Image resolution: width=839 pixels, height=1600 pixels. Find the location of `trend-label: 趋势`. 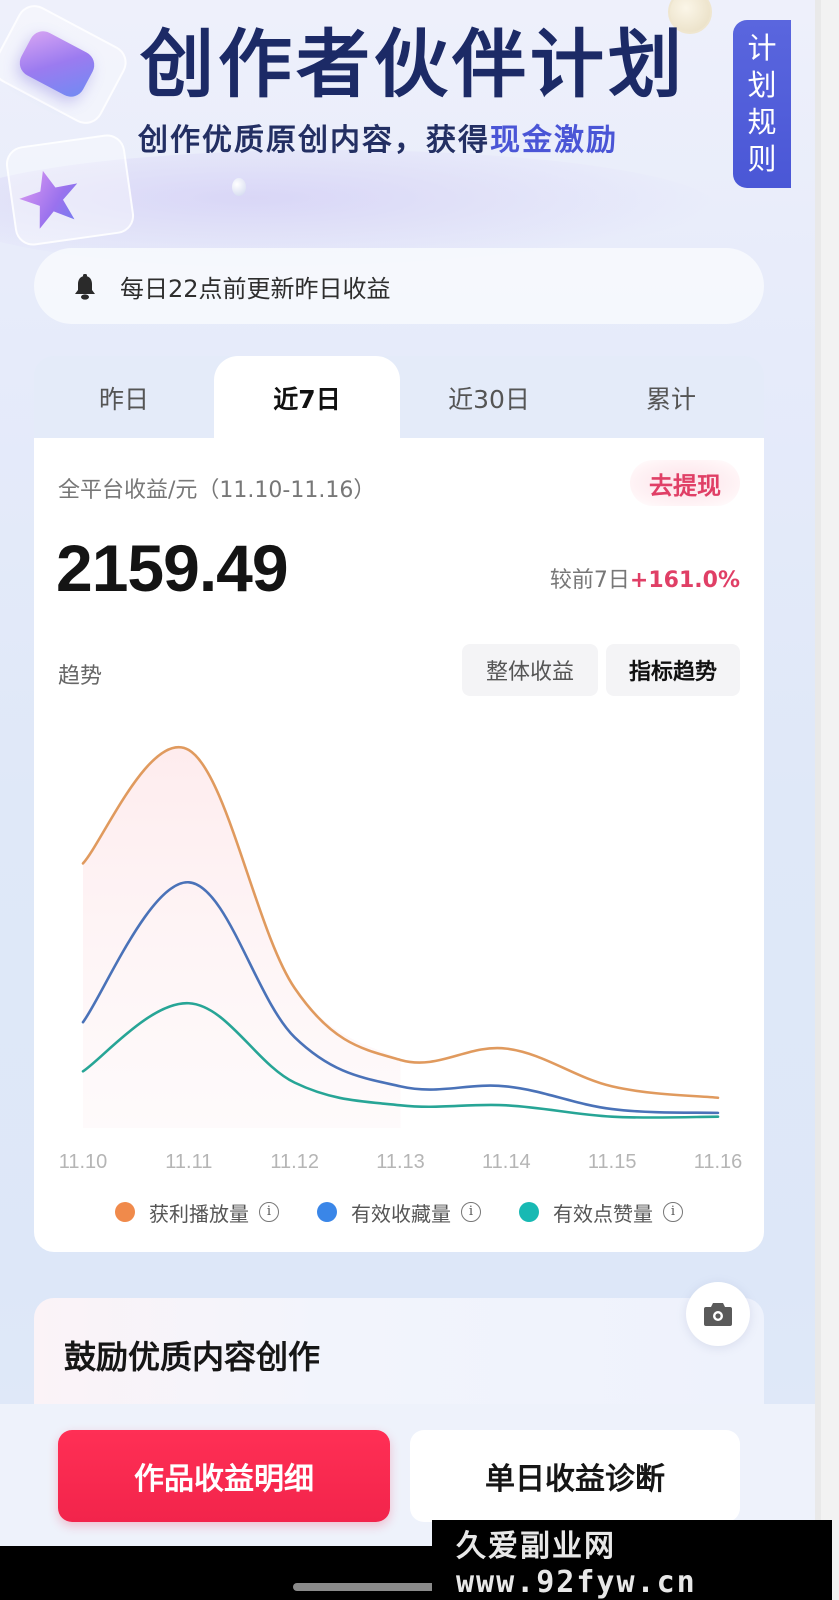

trend-label: 趋势 is located at coordinates (80, 676).